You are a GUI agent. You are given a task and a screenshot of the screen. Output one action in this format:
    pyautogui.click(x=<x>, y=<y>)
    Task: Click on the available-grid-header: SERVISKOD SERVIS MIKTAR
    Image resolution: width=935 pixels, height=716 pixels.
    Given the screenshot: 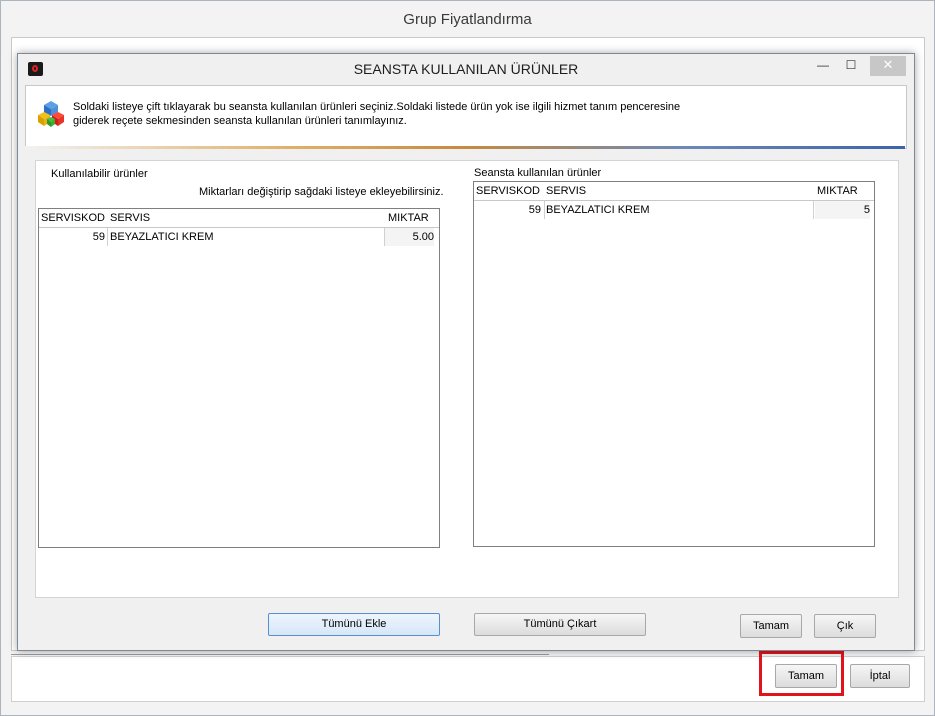 What is the action you would take?
    pyautogui.click(x=239, y=218)
    